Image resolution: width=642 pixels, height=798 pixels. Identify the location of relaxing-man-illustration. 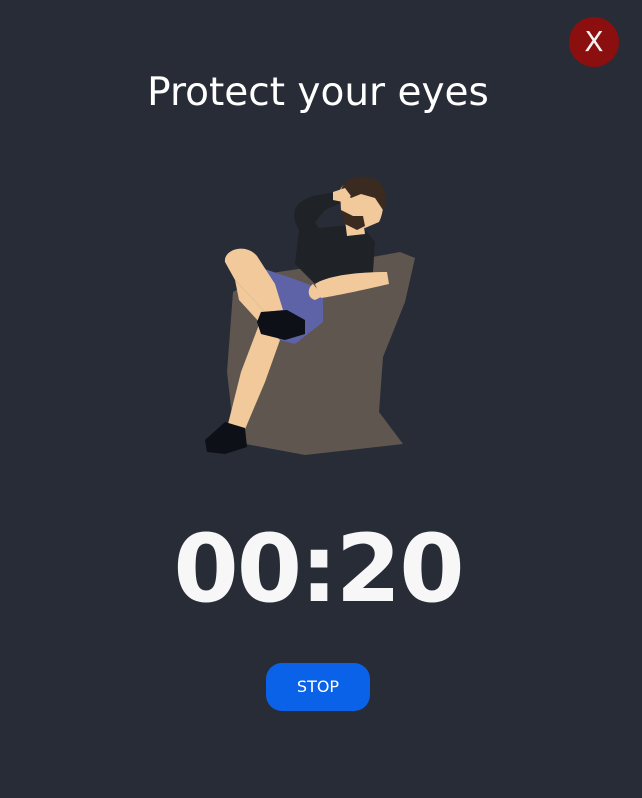
(310, 315).